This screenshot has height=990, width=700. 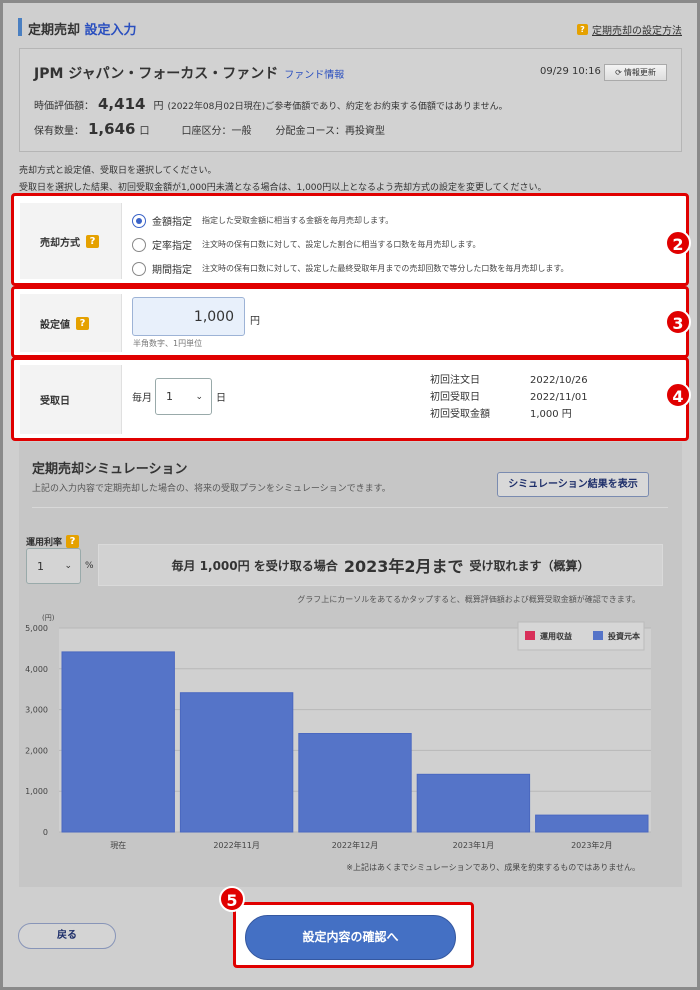 What do you see at coordinates (59, 131) in the screenshot?
I see `holding-label: 保有数量：` at bounding box center [59, 131].